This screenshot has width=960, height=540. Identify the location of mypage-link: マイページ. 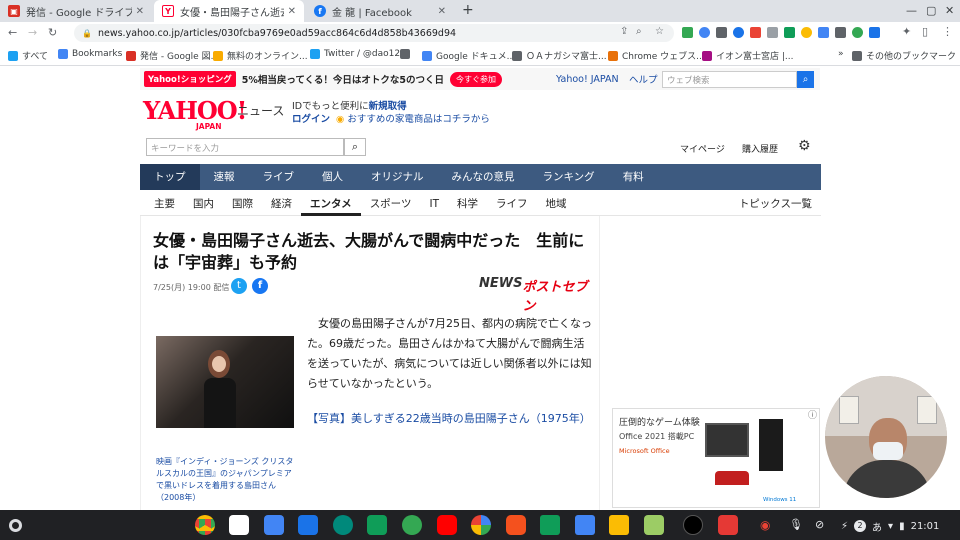
(702, 148).